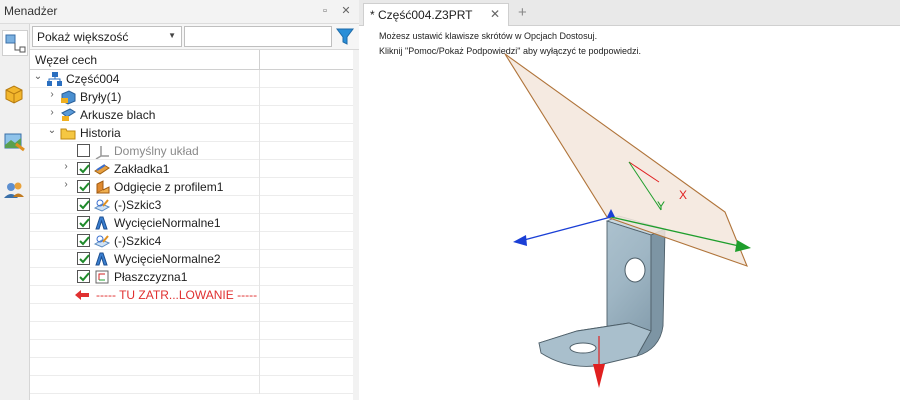  Describe the element at coordinates (599, 376) in the screenshot. I see `axis-arrow-red` at that location.